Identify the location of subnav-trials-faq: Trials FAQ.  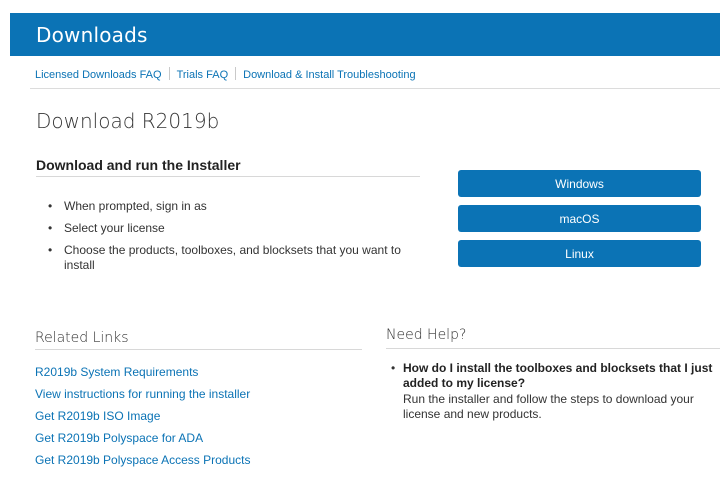
(203, 75).